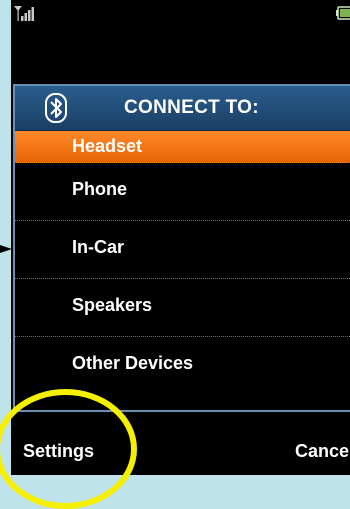  I want to click on list-item-speakers: Speakers, so click(182, 308).